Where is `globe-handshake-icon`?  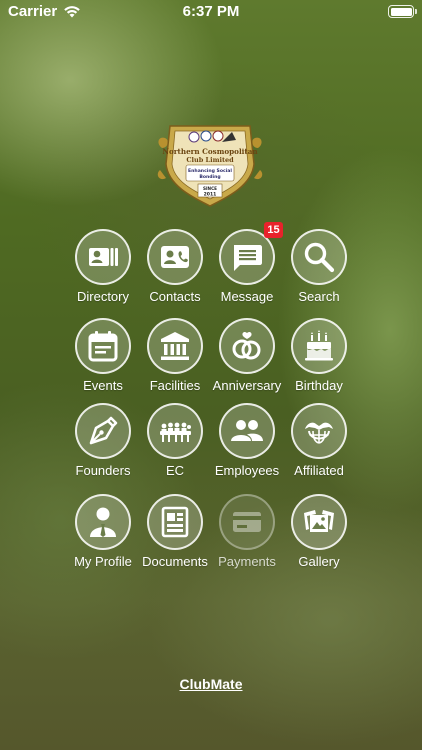
globe-handshake-icon is located at coordinates (319, 433).